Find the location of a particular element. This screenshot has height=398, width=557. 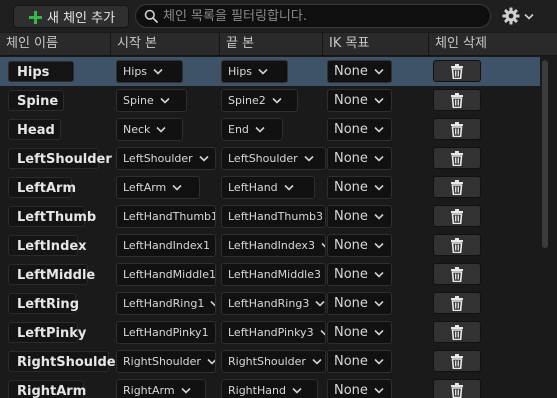

search-input is located at coordinates (326, 16).